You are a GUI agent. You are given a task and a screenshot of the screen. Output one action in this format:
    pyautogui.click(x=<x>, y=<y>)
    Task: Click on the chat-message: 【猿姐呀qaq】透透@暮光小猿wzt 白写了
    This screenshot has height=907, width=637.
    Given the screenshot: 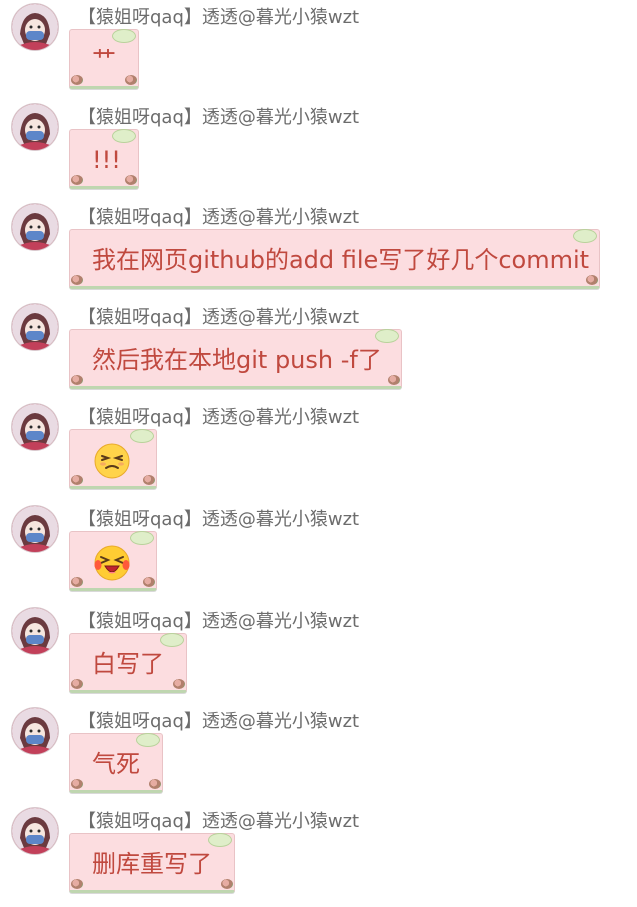 What is the action you would take?
    pyautogui.click(x=318, y=654)
    